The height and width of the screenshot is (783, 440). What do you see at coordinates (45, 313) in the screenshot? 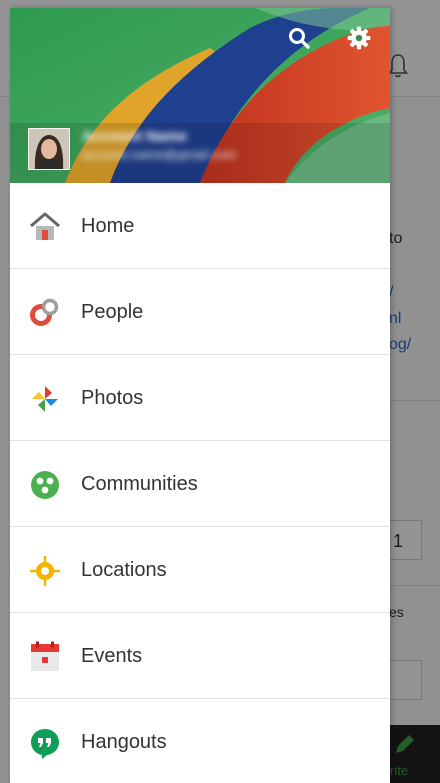
I see `people-icon` at bounding box center [45, 313].